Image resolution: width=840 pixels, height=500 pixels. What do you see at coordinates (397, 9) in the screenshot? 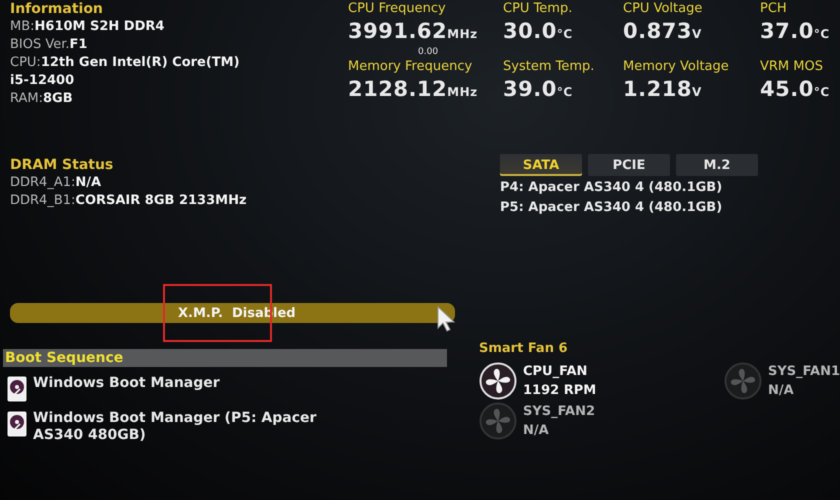
I see `reading-label: CPU Frequency` at bounding box center [397, 9].